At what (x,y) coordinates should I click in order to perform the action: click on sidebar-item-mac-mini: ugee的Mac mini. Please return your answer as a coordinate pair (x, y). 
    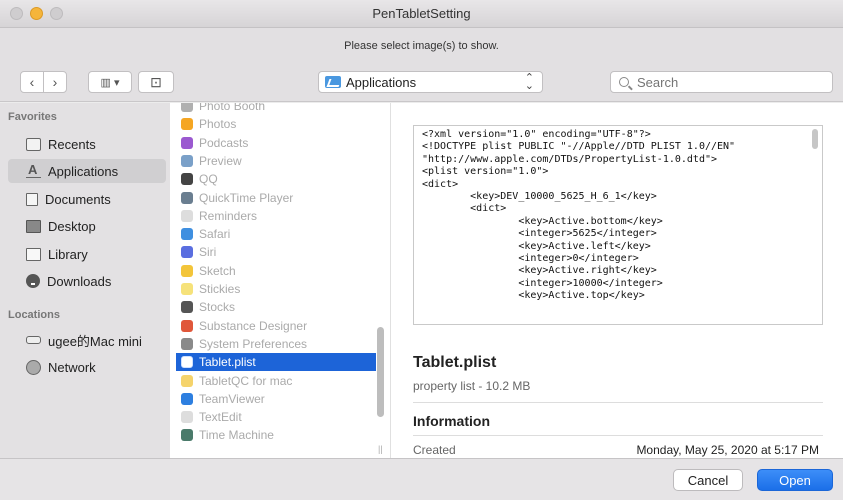
    Looking at the image, I should click on (87, 340).